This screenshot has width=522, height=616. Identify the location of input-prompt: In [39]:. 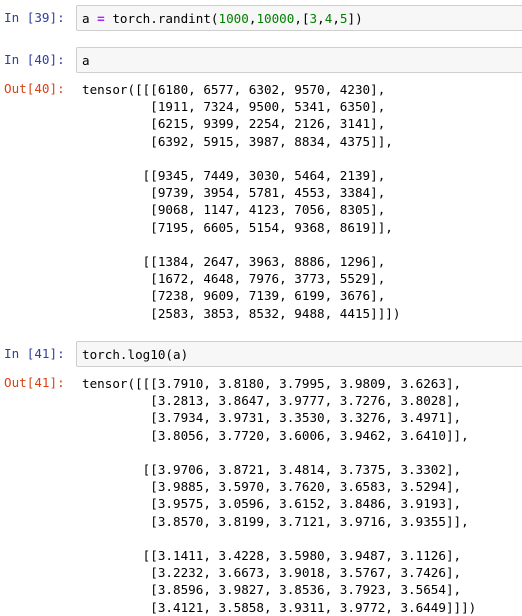
(34, 17).